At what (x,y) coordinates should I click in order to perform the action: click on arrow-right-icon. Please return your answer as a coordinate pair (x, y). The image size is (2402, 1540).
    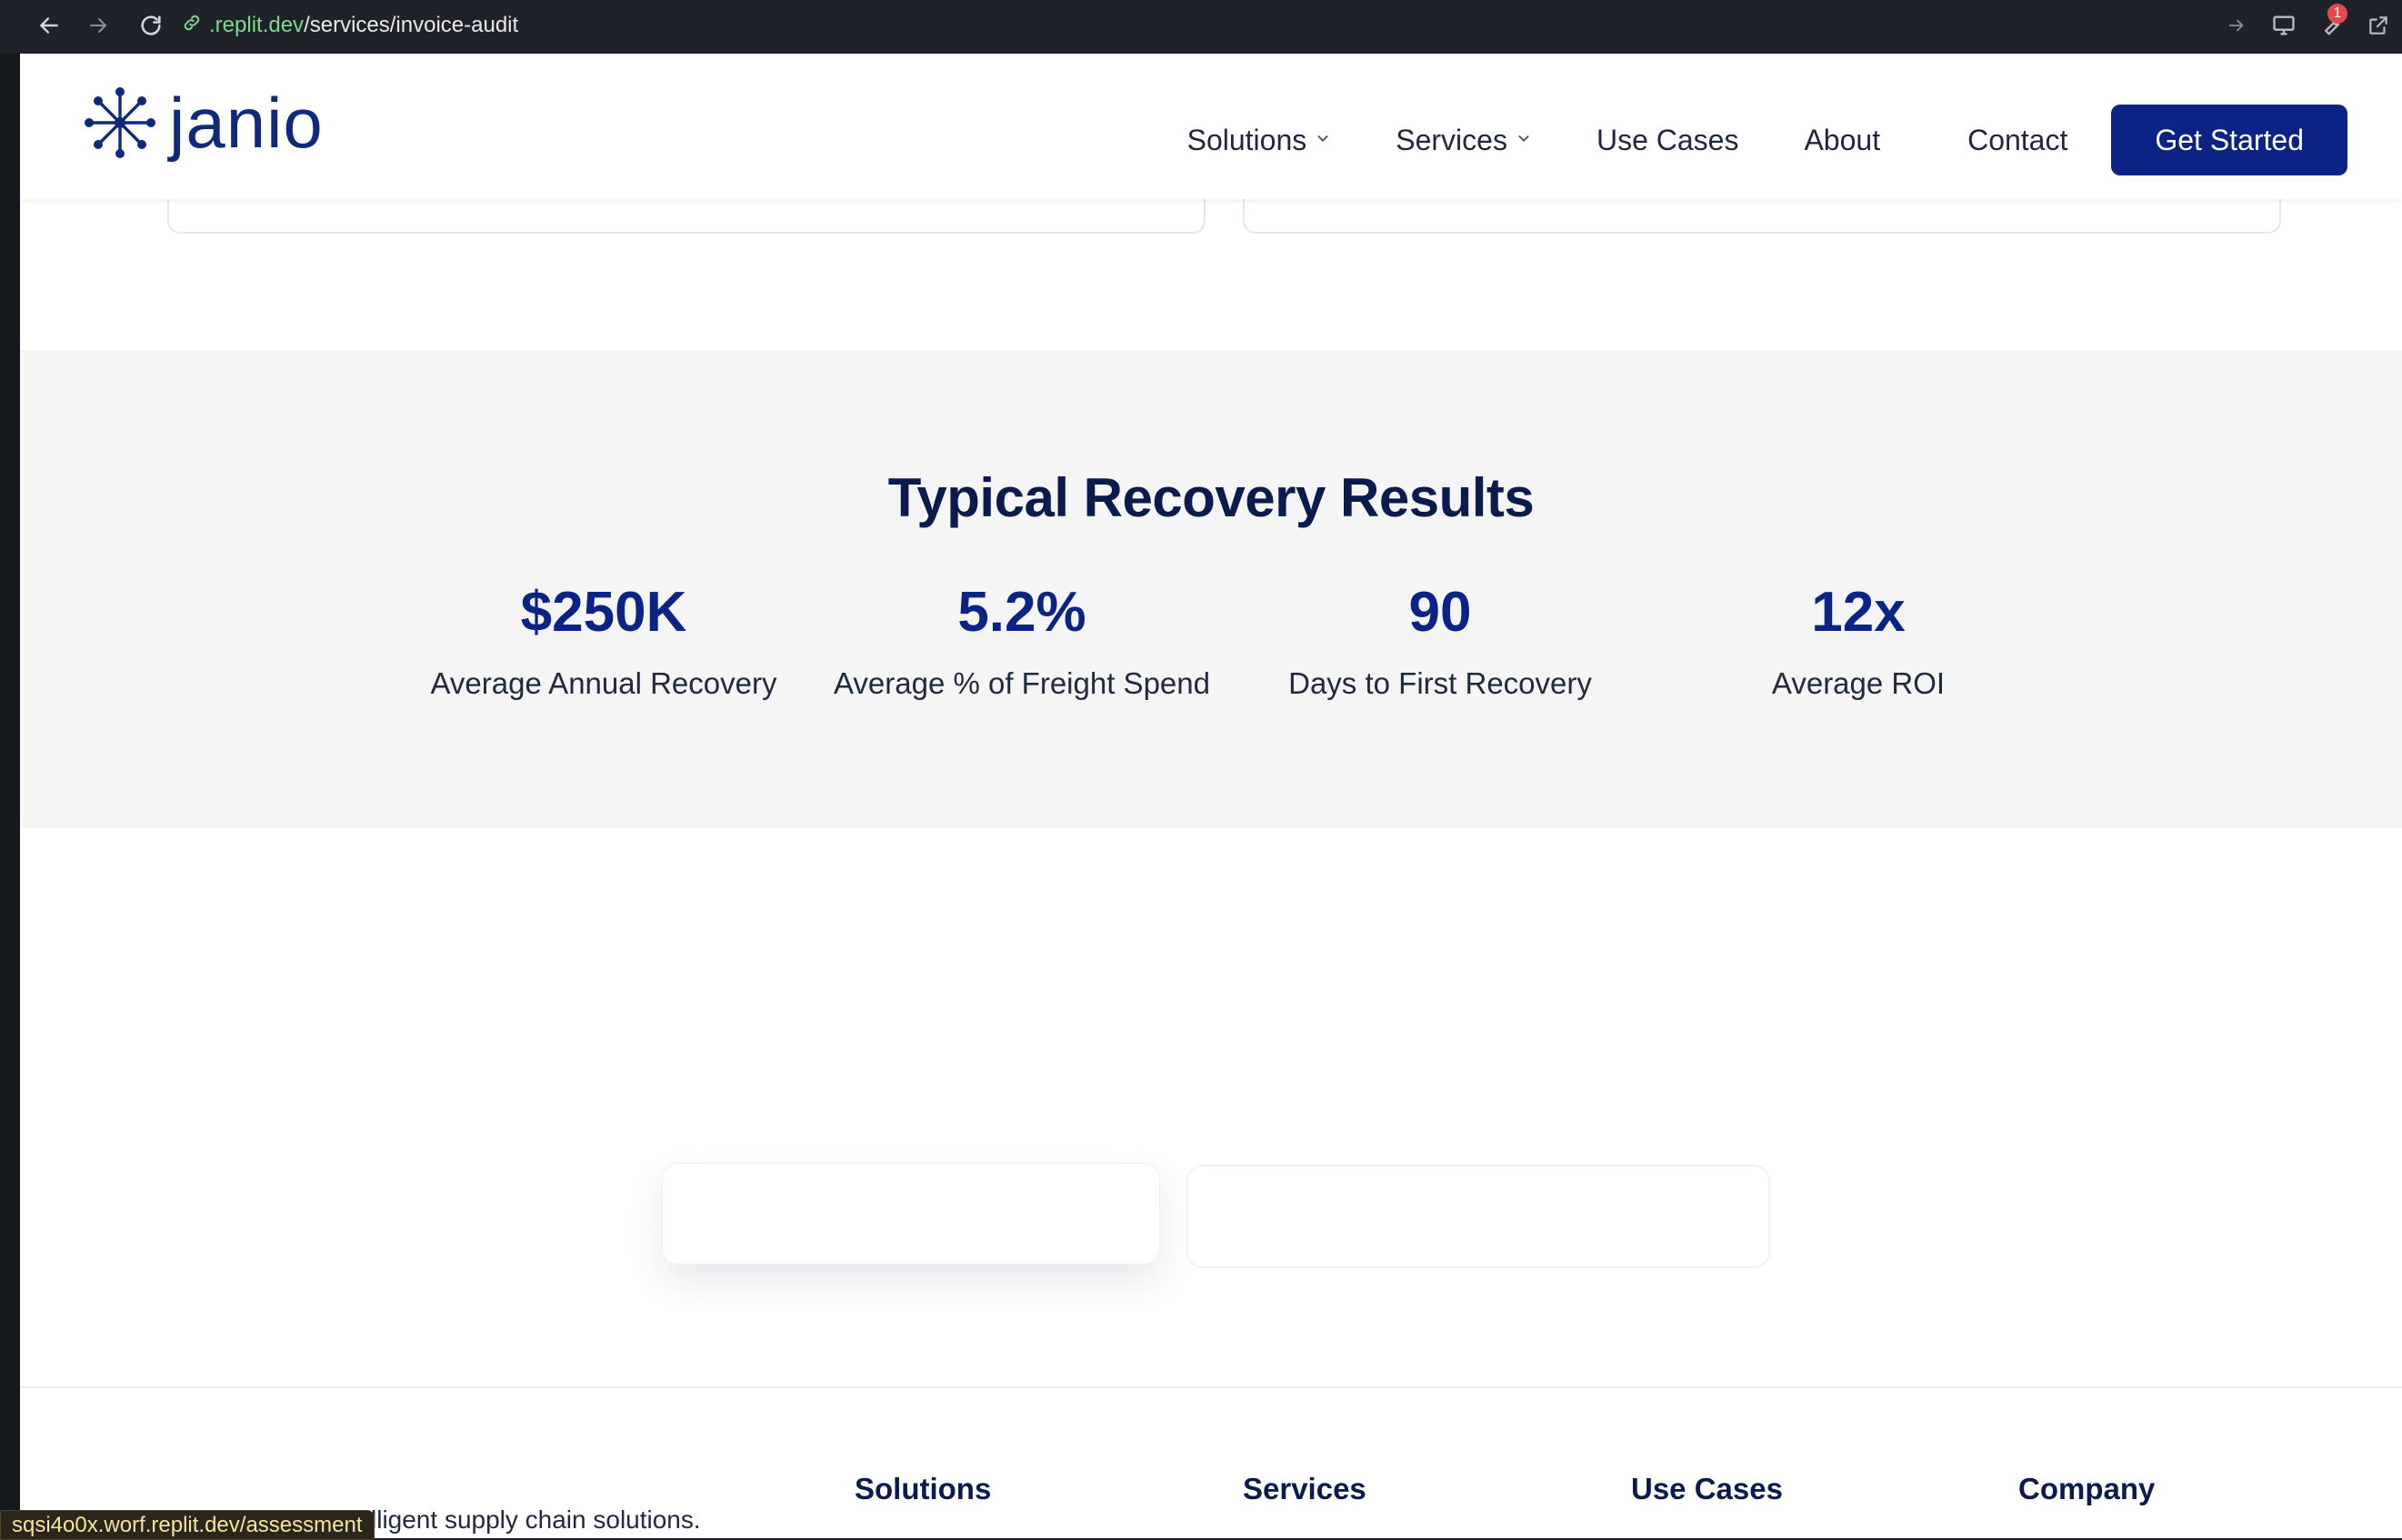
    Looking at the image, I should click on (2236, 25).